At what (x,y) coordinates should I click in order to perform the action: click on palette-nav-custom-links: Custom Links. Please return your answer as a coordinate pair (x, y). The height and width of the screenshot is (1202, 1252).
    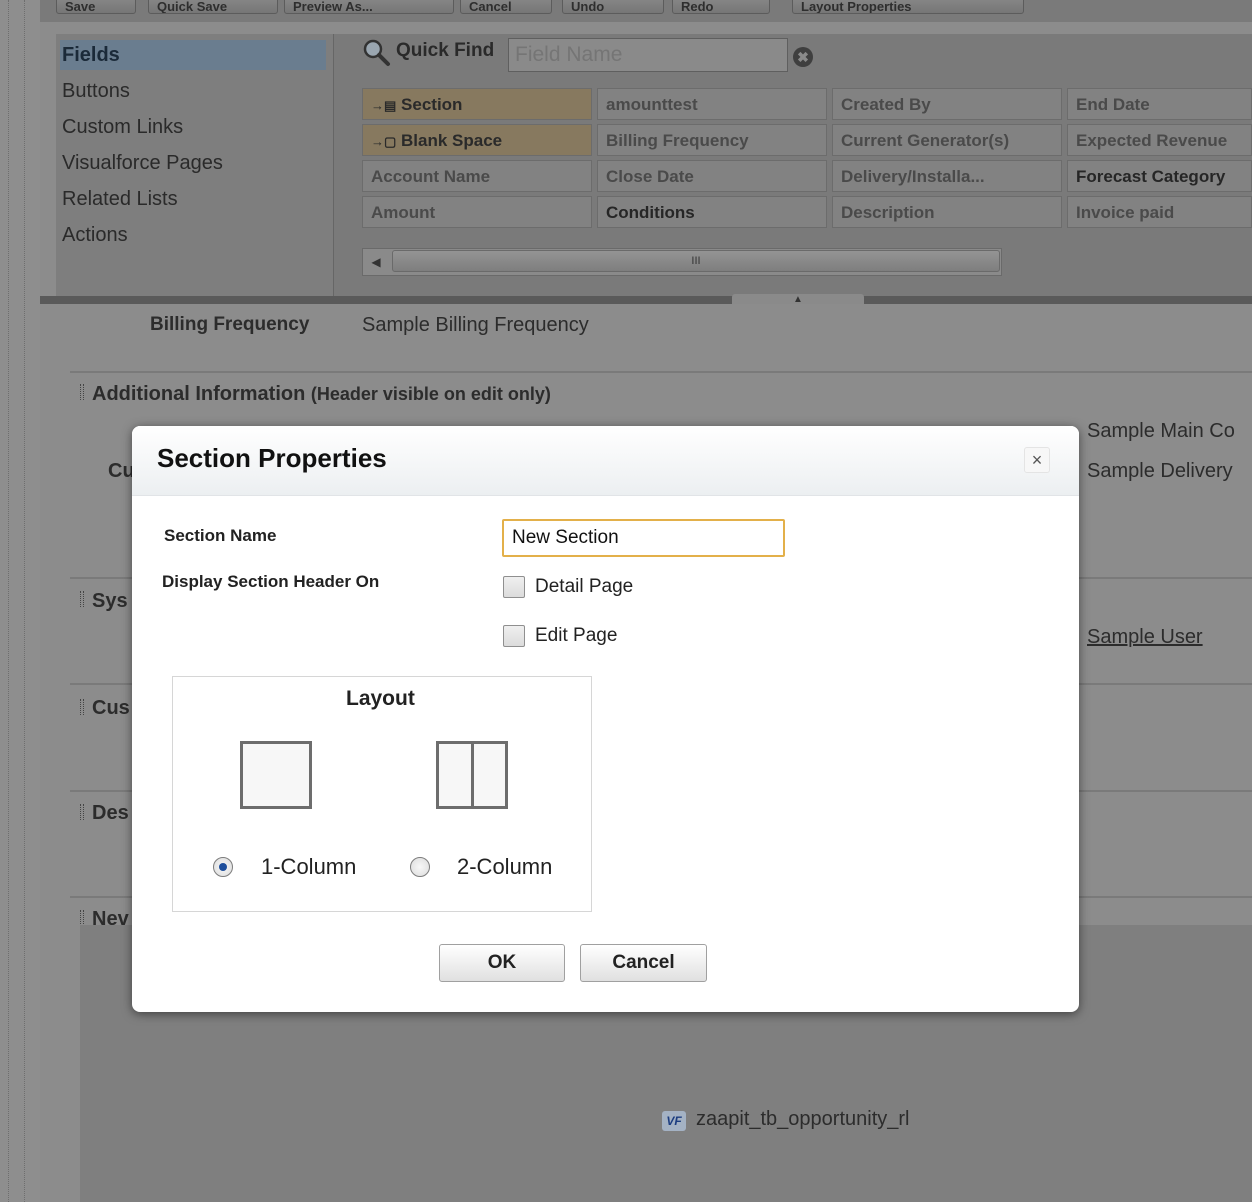
    Looking at the image, I should click on (193, 127).